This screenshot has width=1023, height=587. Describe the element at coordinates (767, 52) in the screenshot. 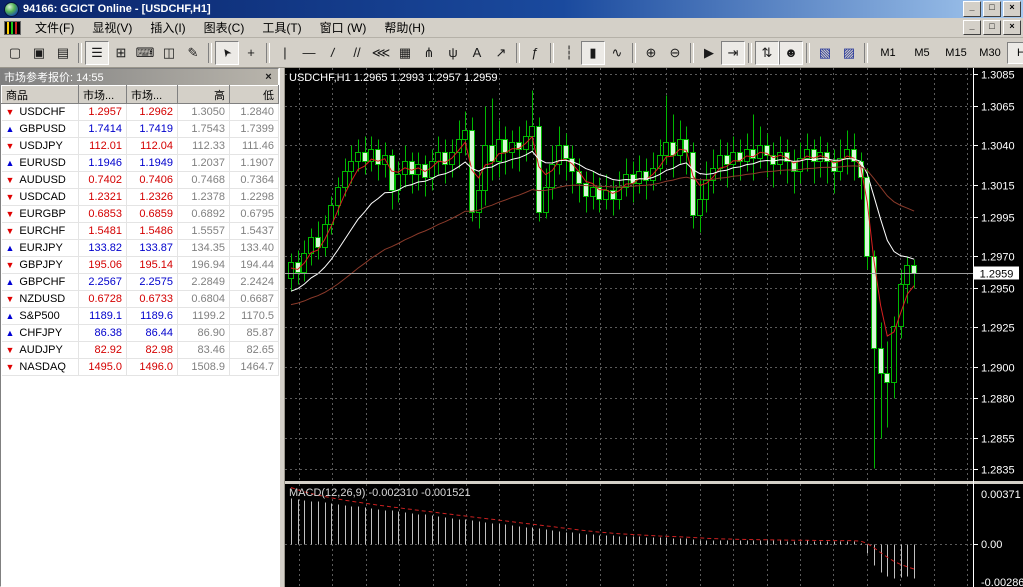

I see `expert-list-button: ⇅` at that location.